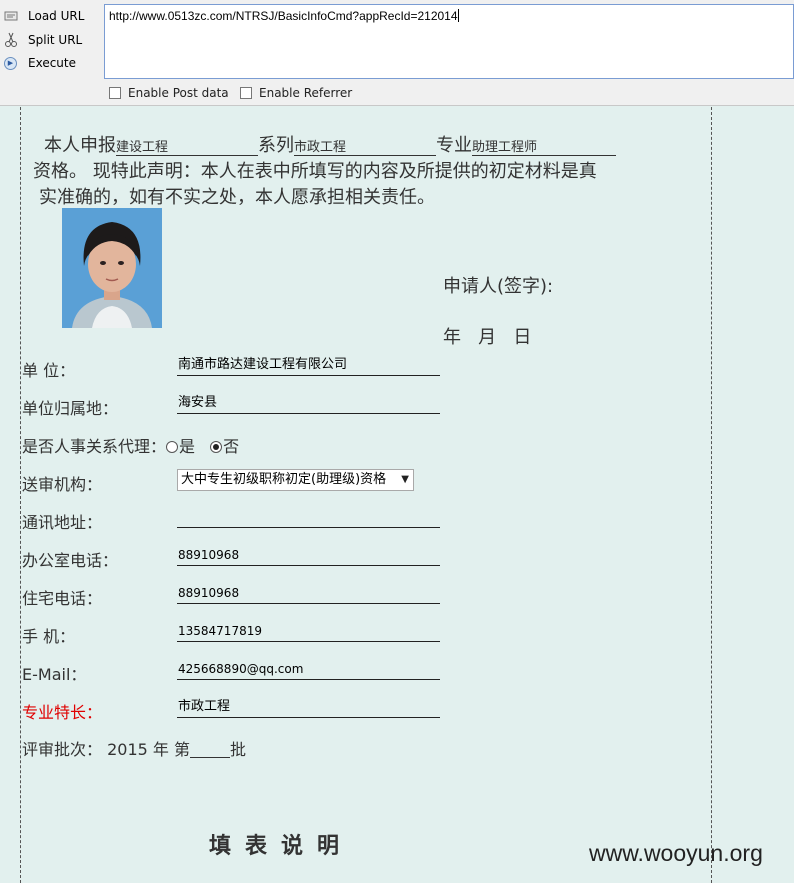  What do you see at coordinates (62, 484) in the screenshot?
I see `review-agency-label: 送审机构：` at bounding box center [62, 484].